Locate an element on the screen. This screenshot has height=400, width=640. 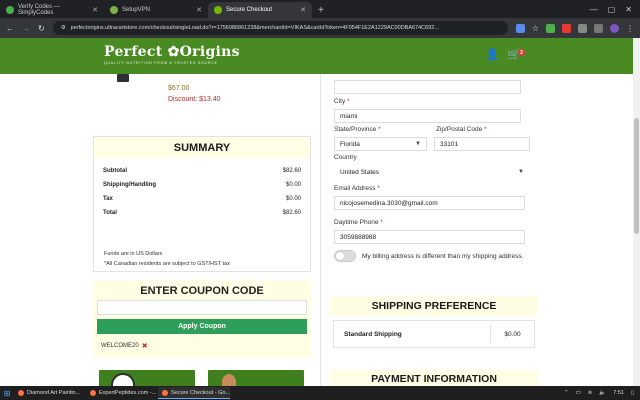
remove-coupon-icon: ✖ is located at coordinates (145, 346).